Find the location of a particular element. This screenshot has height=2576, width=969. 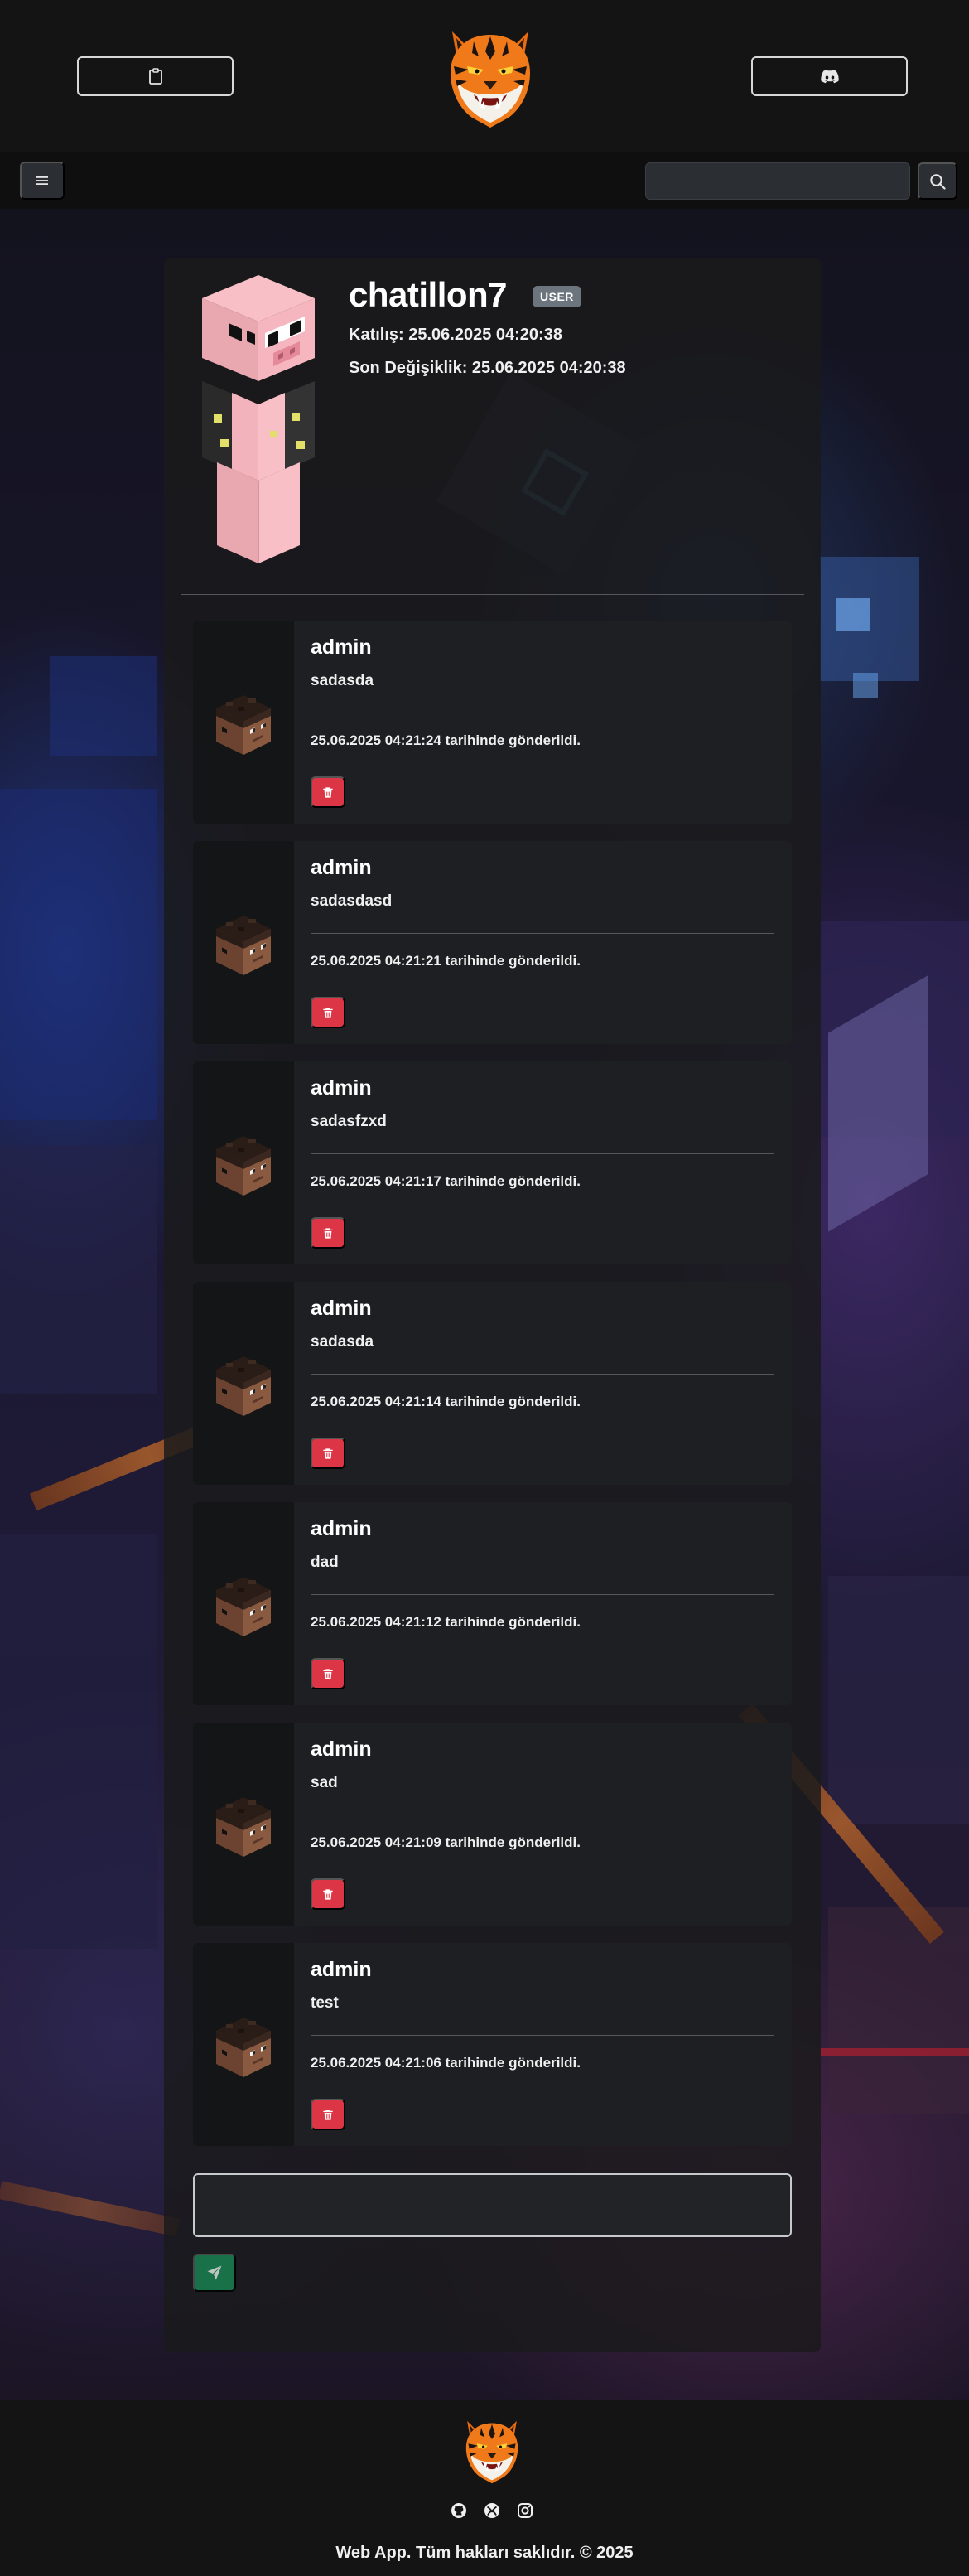

joined-date: Katılış: 25.06.2025 04:20:38 is located at coordinates (455, 335).